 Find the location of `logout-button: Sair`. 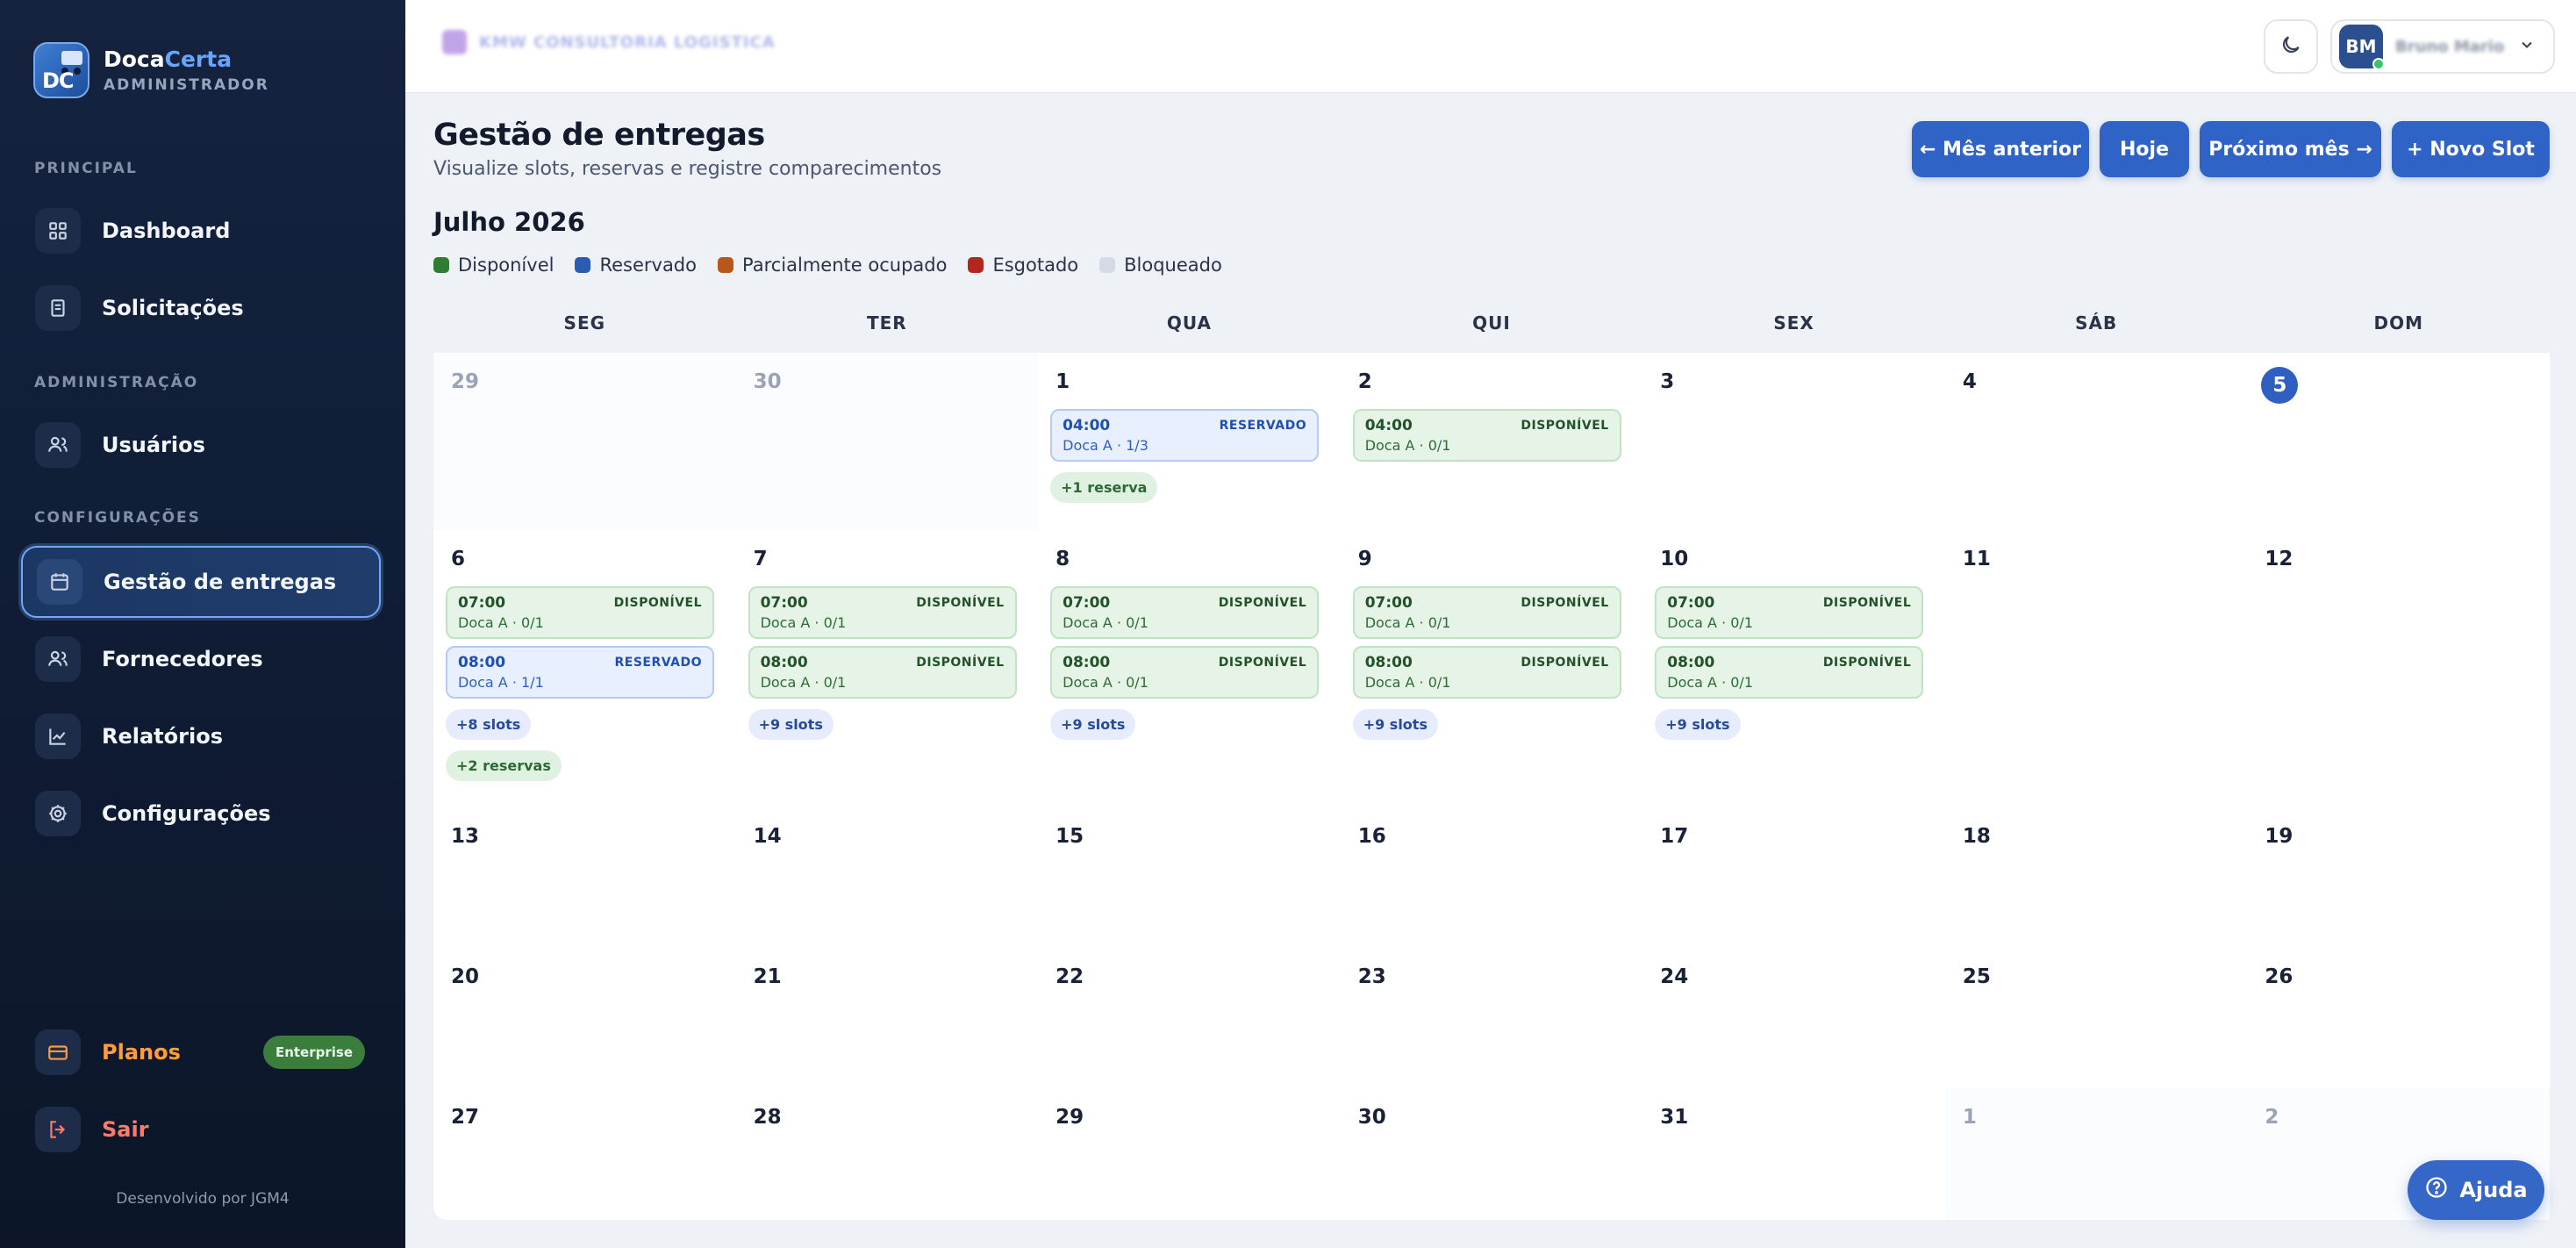

logout-button: Sair is located at coordinates (201, 1130).